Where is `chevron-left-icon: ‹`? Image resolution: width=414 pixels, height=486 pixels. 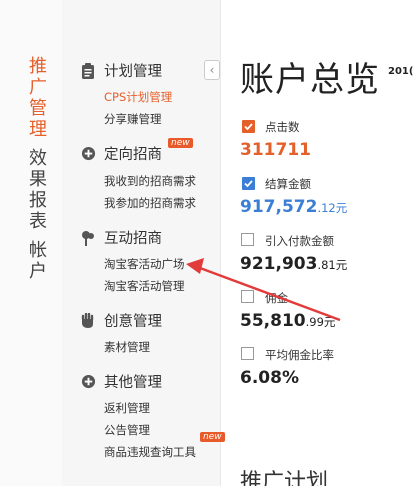 chevron-left-icon: ‹ is located at coordinates (212, 70).